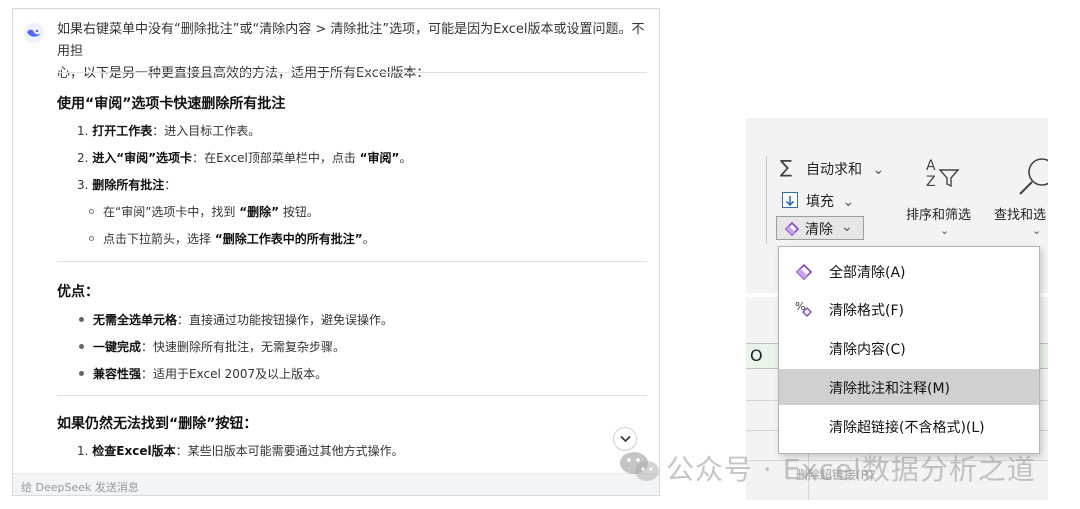 The height and width of the screenshot is (509, 1080). What do you see at coordinates (867, 350) in the screenshot?
I see `menu-item-label: 清除内容(C)` at bounding box center [867, 350].